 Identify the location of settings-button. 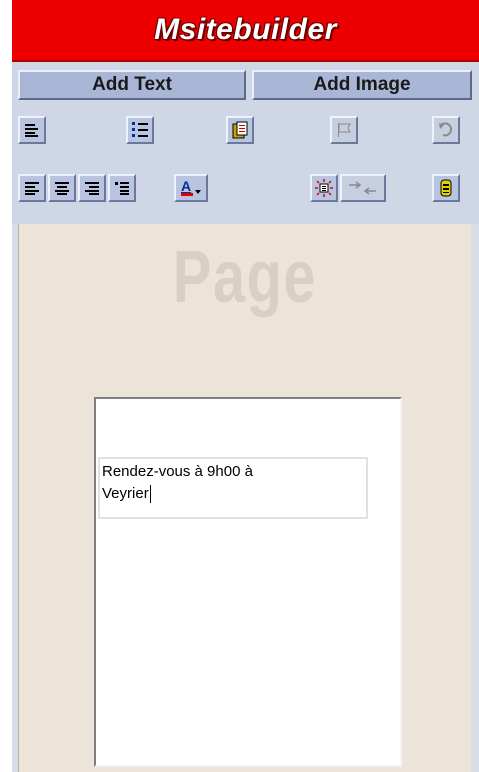
(446, 188).